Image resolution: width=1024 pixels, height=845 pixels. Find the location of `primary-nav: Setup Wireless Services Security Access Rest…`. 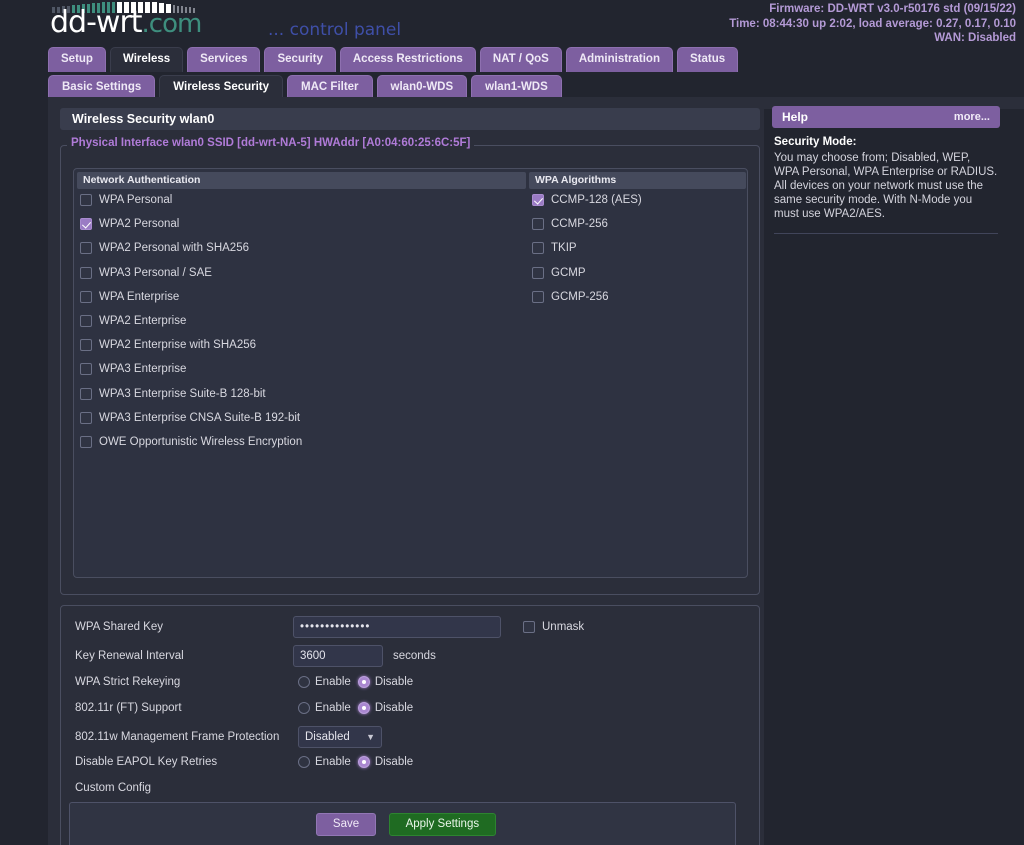

primary-nav: Setup Wireless Services Security Access Rest… is located at coordinates (393, 59).